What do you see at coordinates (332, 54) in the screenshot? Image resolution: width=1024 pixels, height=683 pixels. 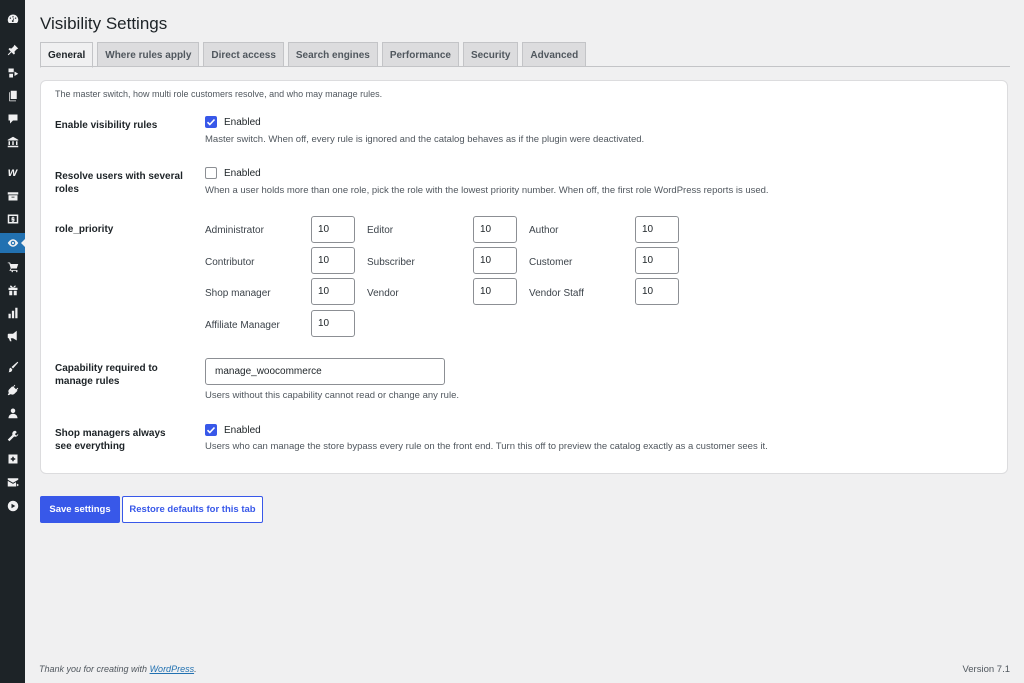 I see `tab-search-engines: Search engines` at bounding box center [332, 54].